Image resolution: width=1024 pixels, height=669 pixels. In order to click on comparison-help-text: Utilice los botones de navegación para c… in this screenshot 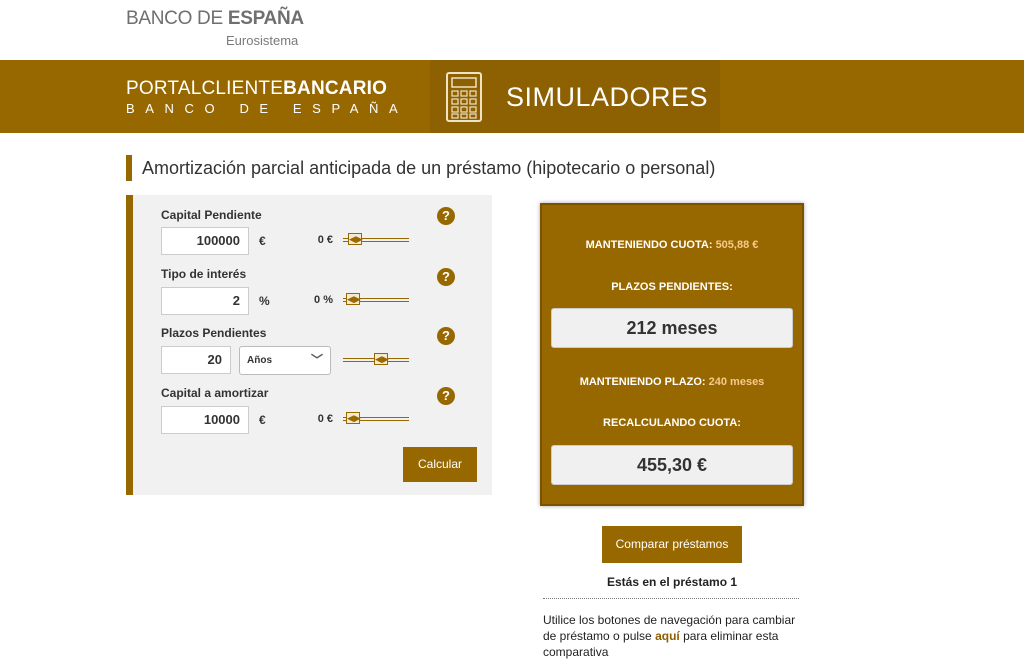, I will do `click(669, 636)`.